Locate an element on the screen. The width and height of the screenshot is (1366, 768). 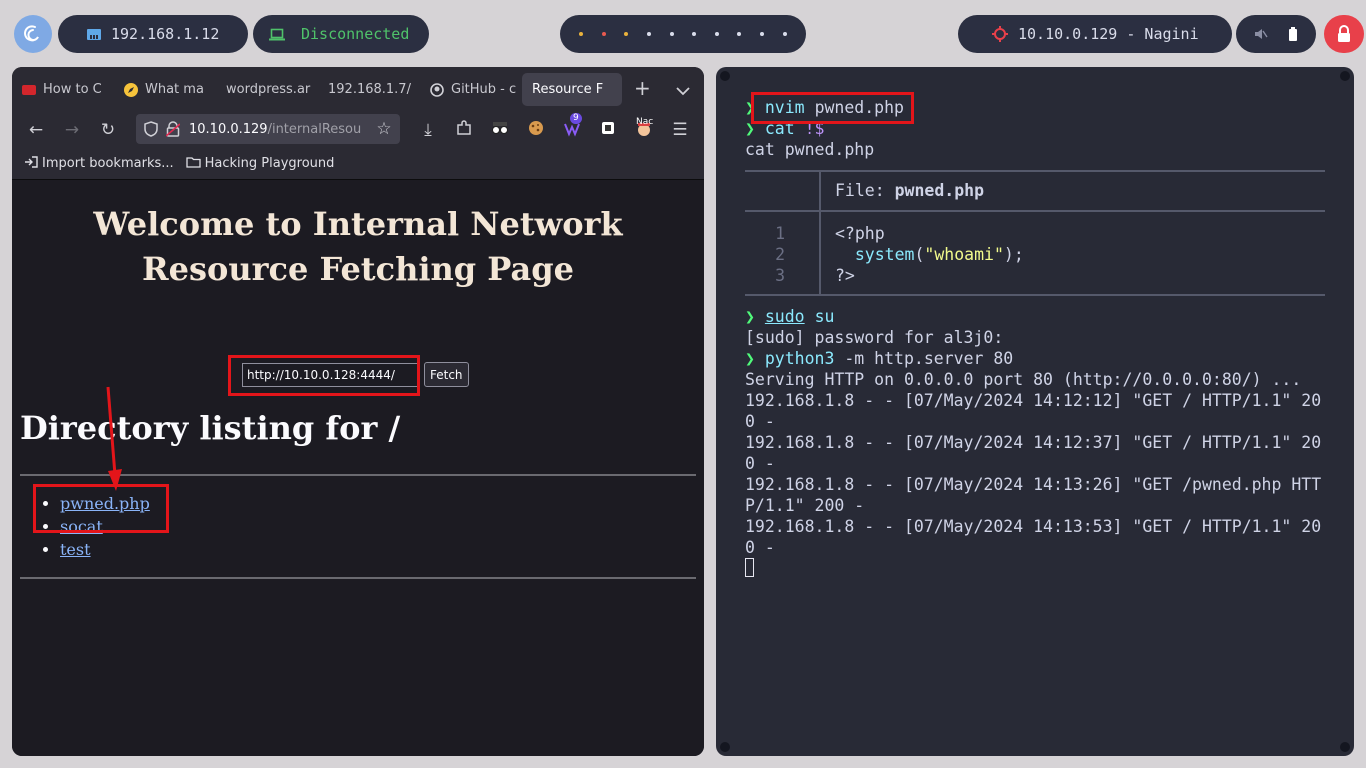
file-header-label: File: is located at coordinates (860, 190).